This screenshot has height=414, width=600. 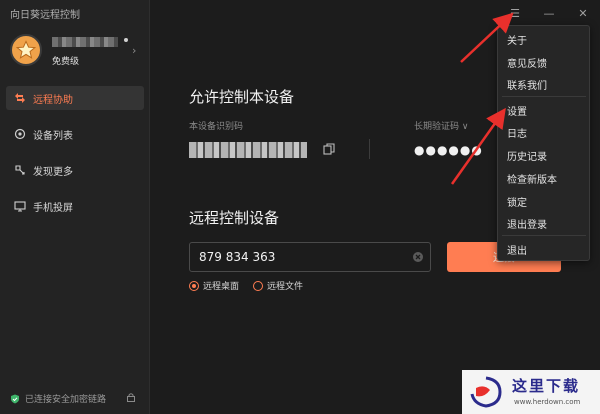 What do you see at coordinates (53, 172) in the screenshot?
I see `sidebar-item-label: 发现更多` at bounding box center [53, 172].